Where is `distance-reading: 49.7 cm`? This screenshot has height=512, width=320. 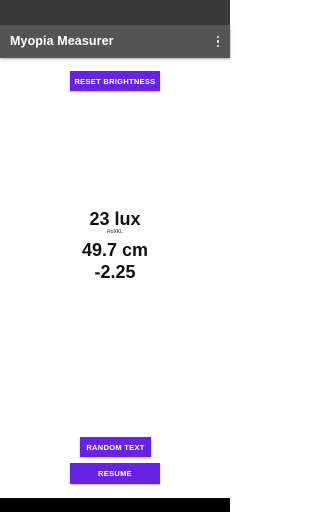
distance-reading: 49.7 cm is located at coordinates (115, 250).